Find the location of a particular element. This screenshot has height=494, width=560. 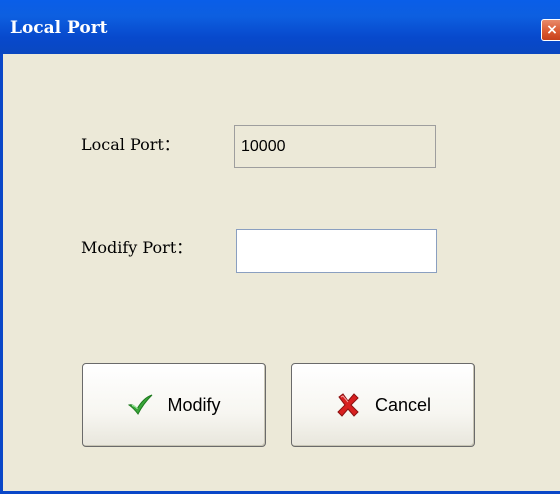

modify-button: Modify is located at coordinates (174, 405).